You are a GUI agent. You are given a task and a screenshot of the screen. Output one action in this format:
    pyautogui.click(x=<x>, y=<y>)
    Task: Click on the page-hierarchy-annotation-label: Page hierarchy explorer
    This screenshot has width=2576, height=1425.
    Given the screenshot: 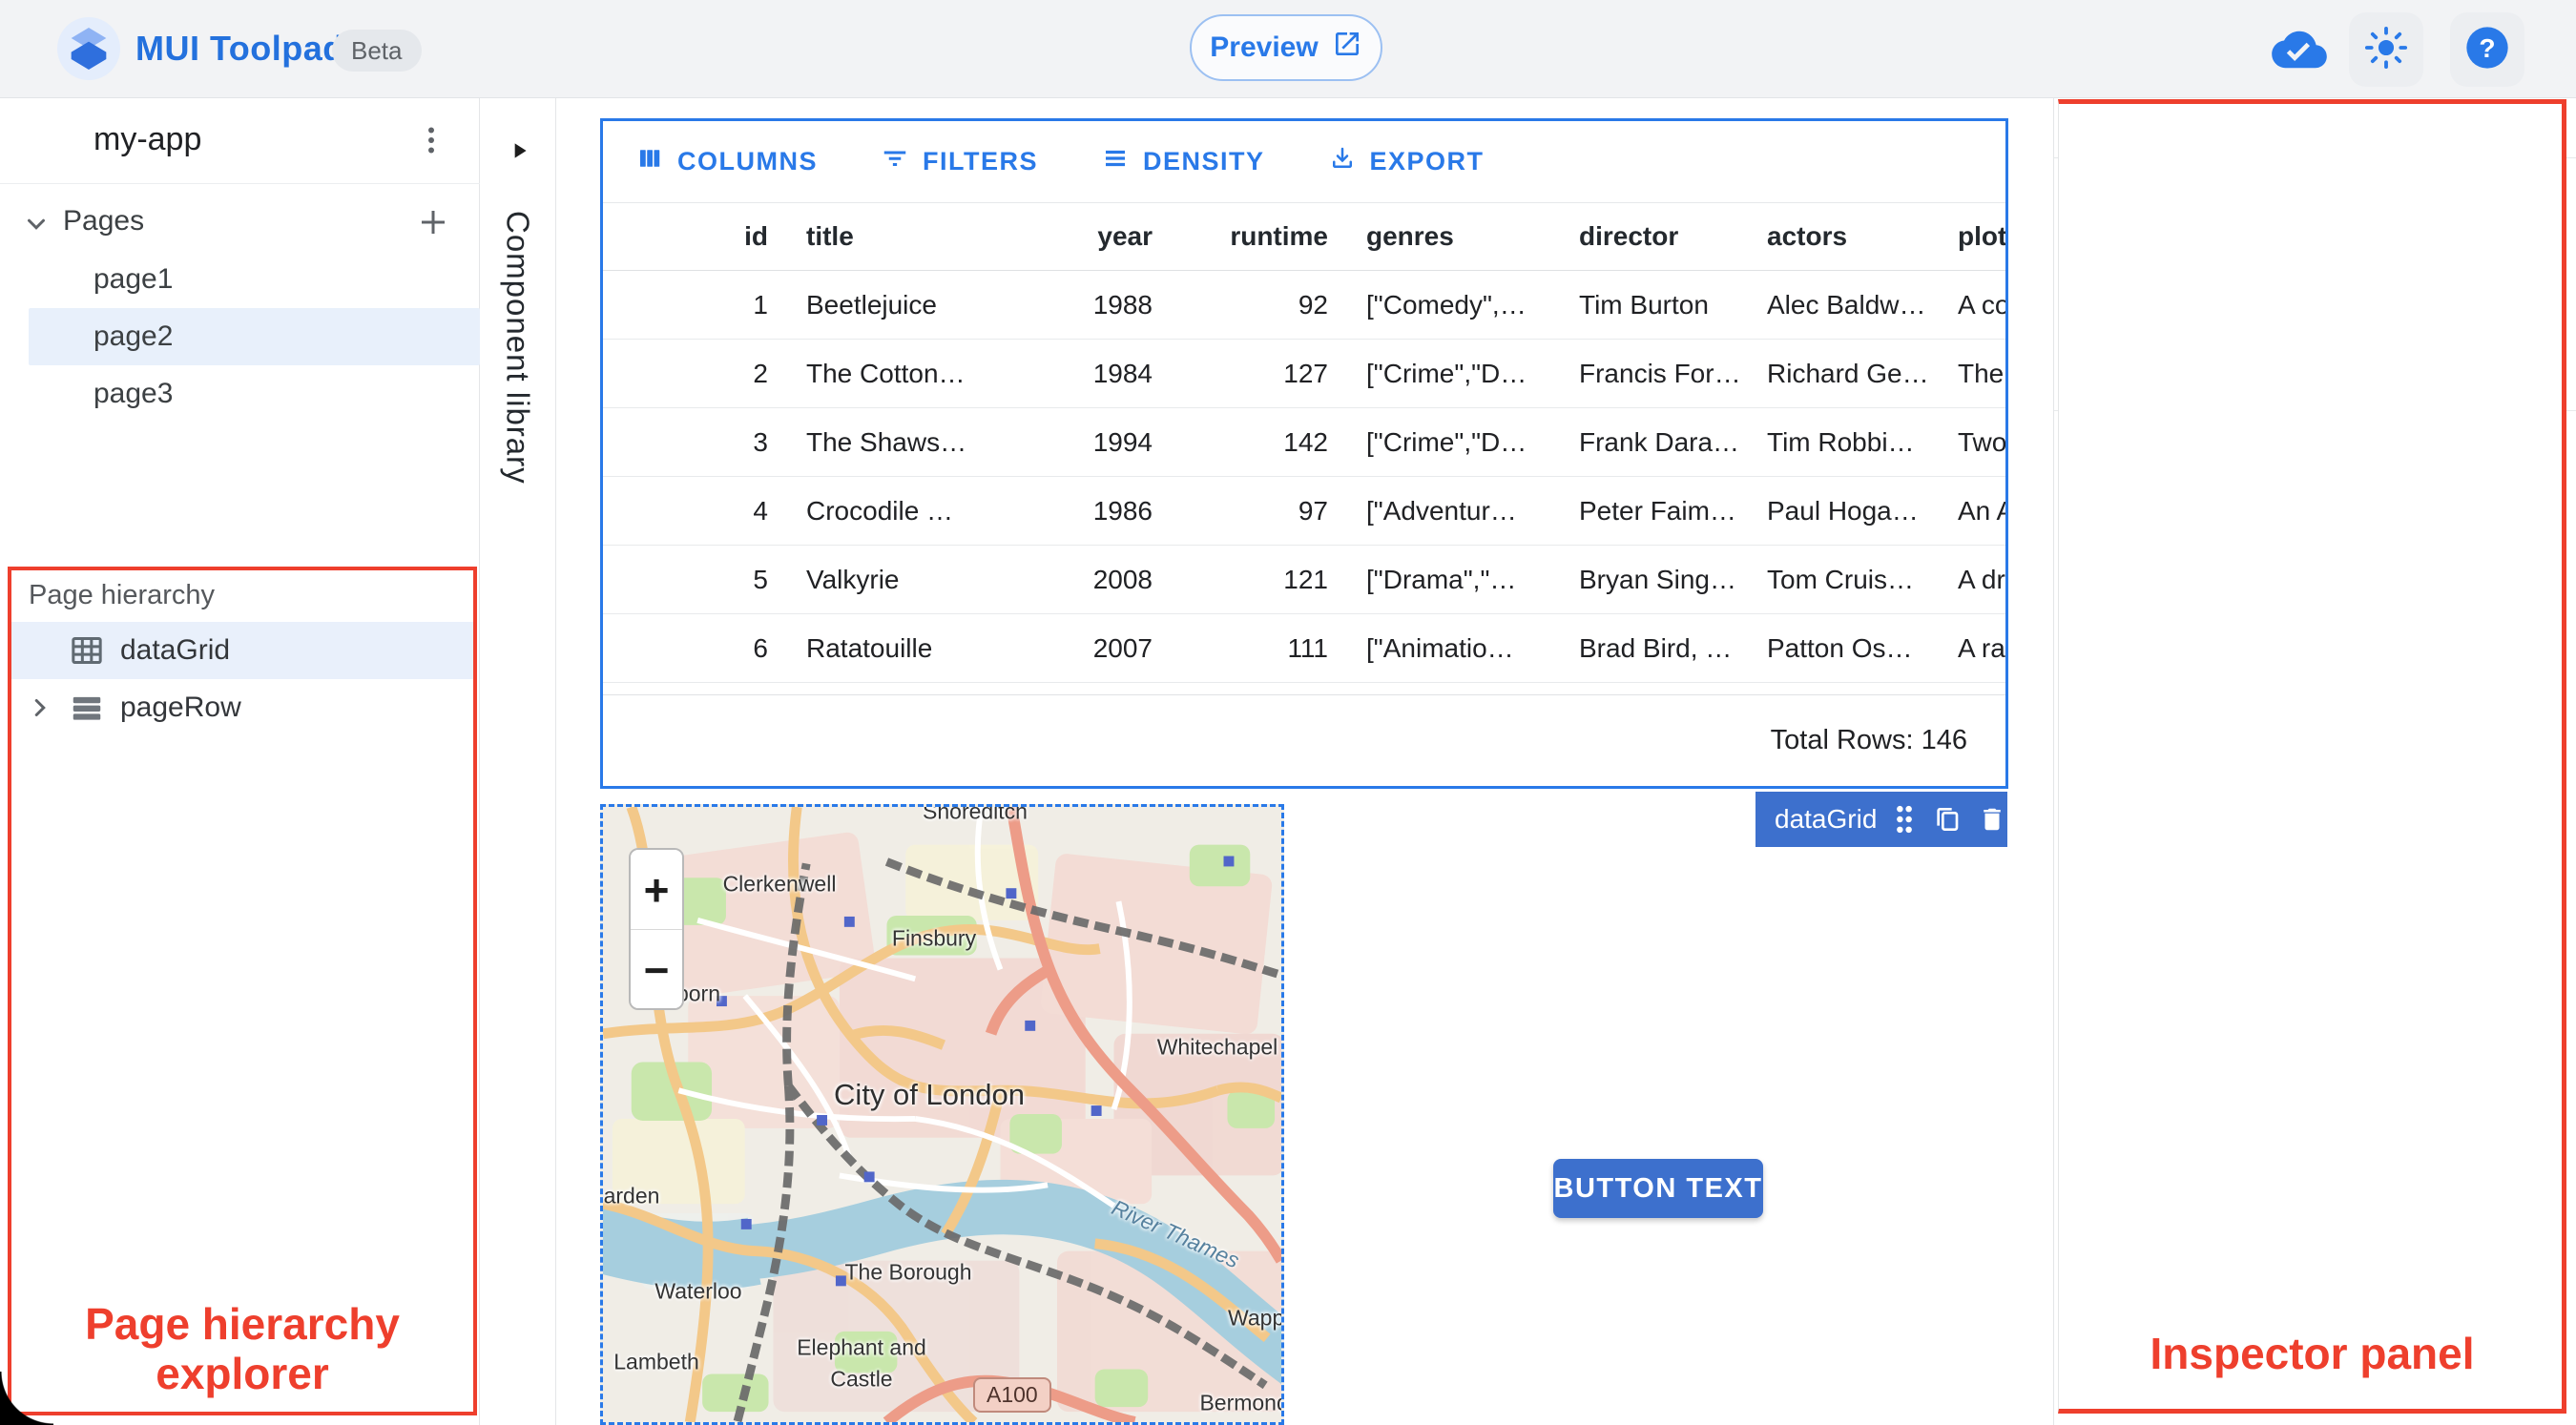 What is the action you would take?
    pyautogui.click(x=242, y=1348)
    